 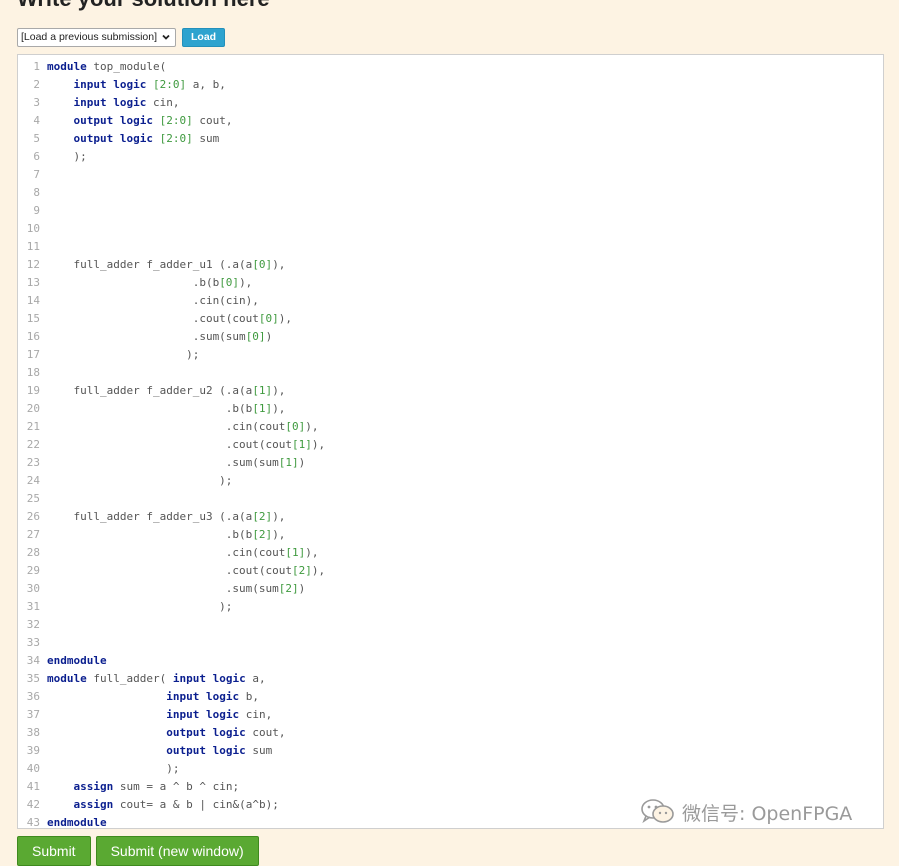 I want to click on previous-submission-select: [Load a previous submission], so click(x=96, y=37).